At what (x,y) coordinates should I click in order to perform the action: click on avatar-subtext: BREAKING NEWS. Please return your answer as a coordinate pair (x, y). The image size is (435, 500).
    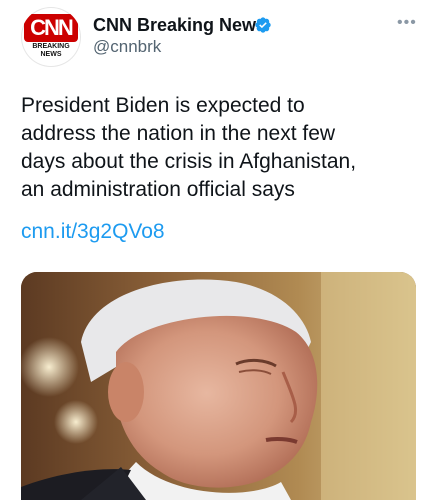
    Looking at the image, I should click on (51, 50).